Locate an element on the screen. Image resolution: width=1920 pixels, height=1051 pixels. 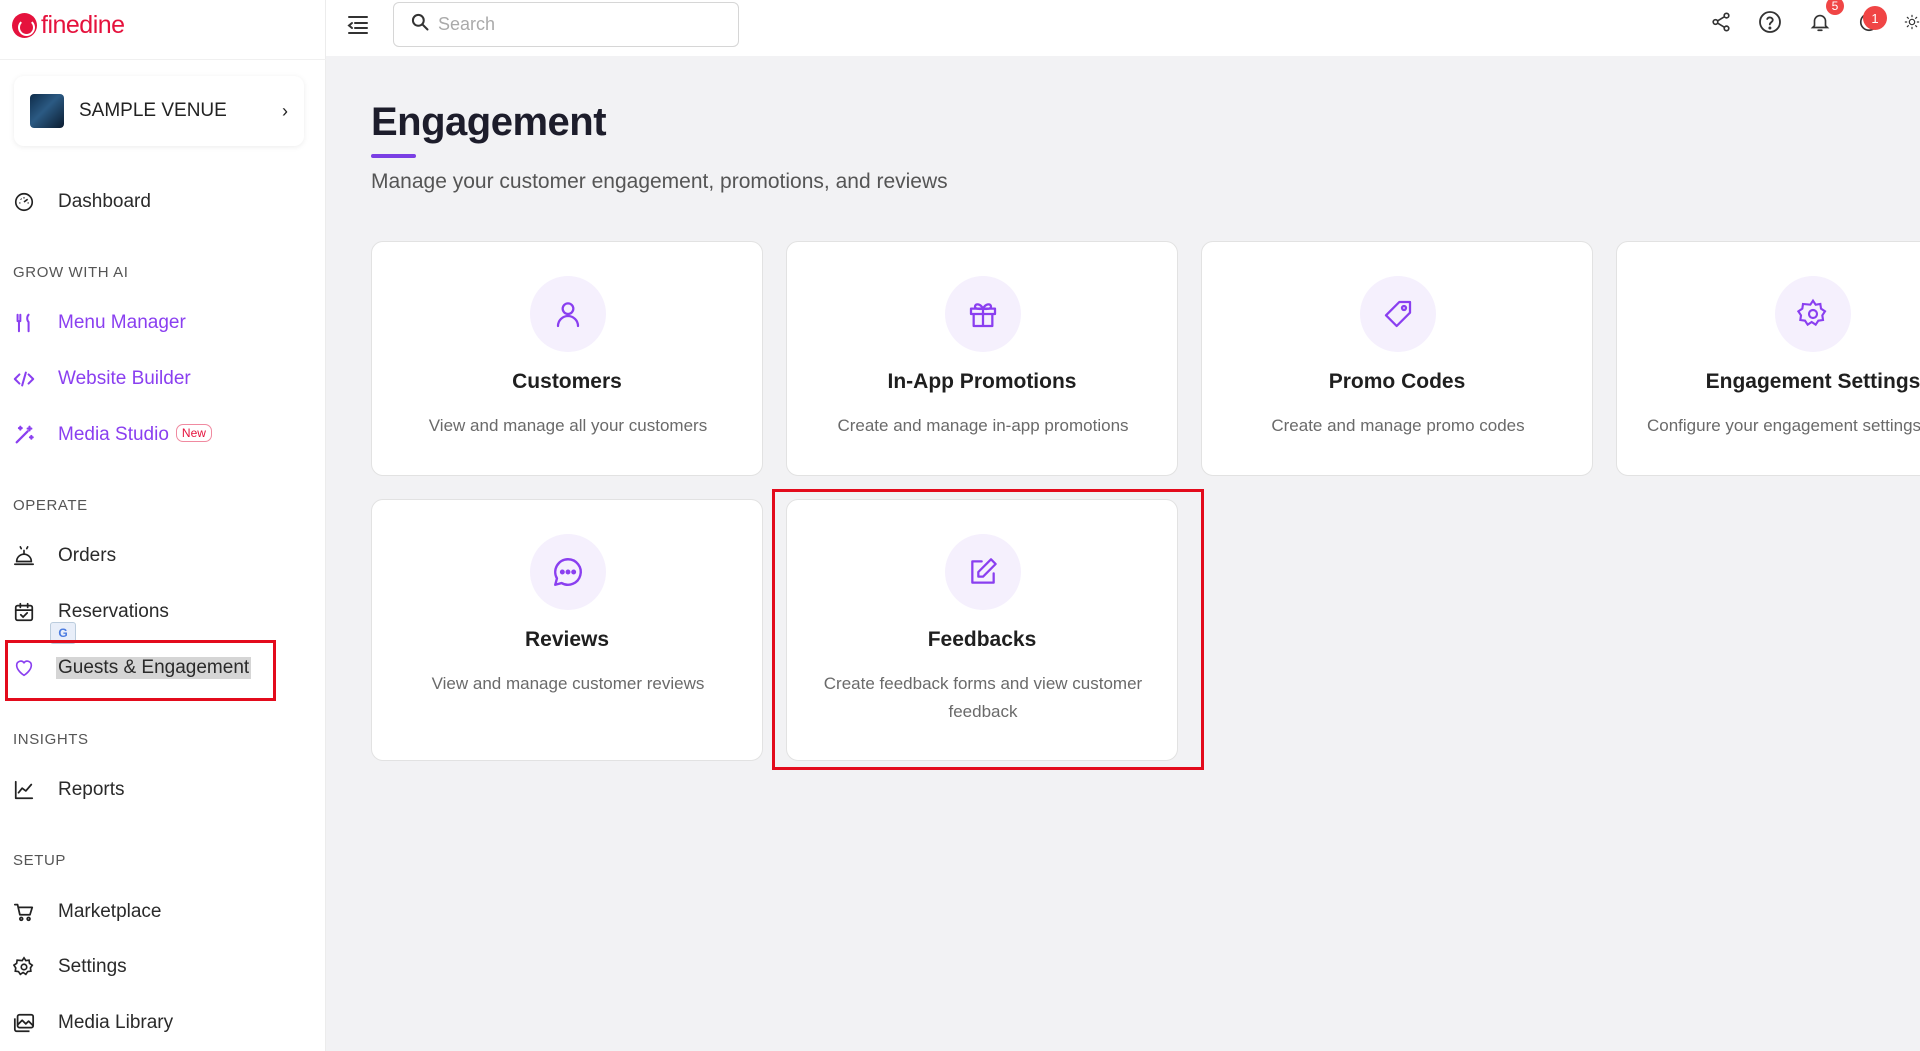
card-description: View and manage customer reviews is located at coordinates (568, 683).